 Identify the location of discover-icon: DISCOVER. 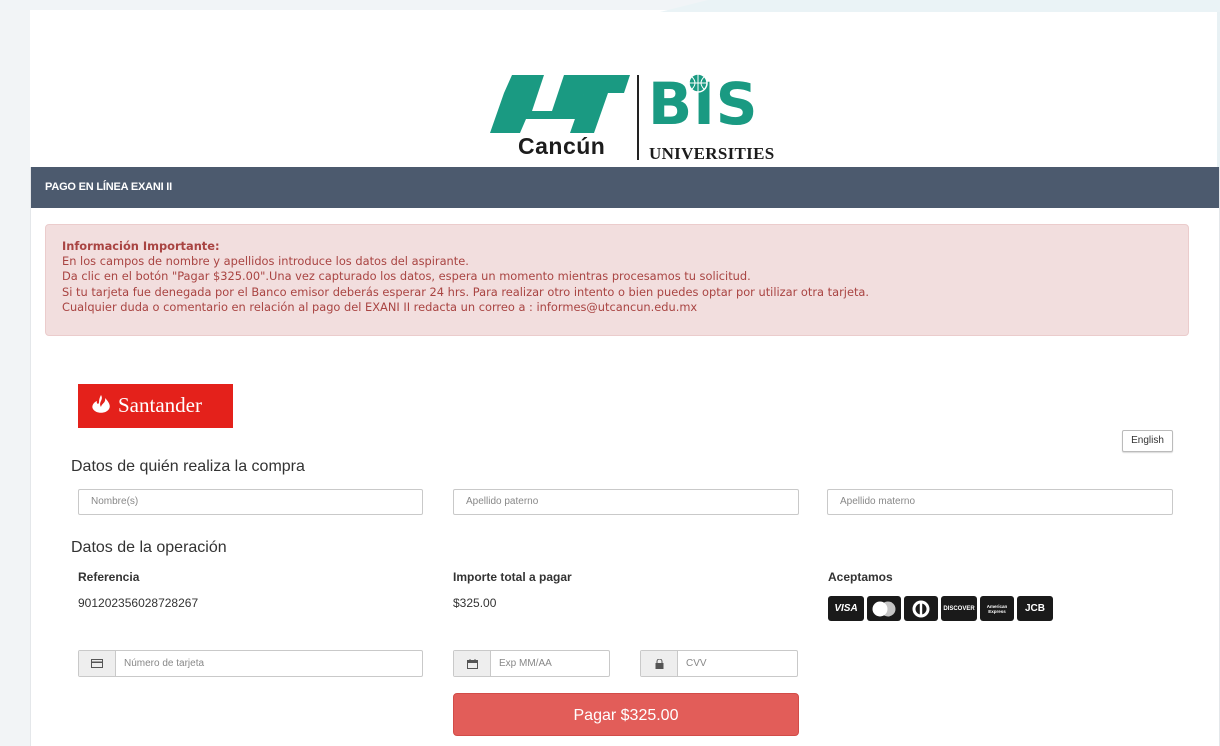
(959, 608).